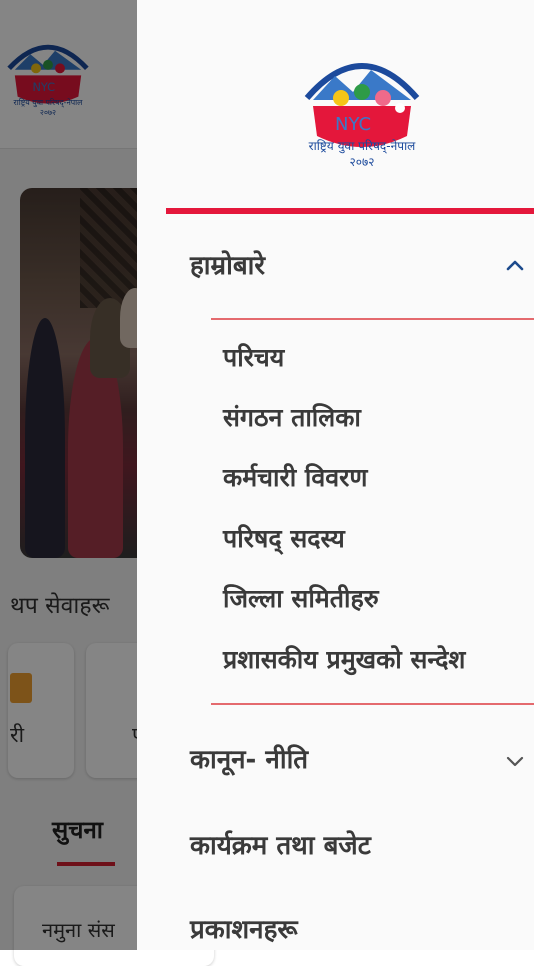 Image resolution: width=534 pixels, height=966 pixels. I want to click on submenu-item-chief-message: प्रशासकीय प्रमुखको सन्देश, so click(344, 659).